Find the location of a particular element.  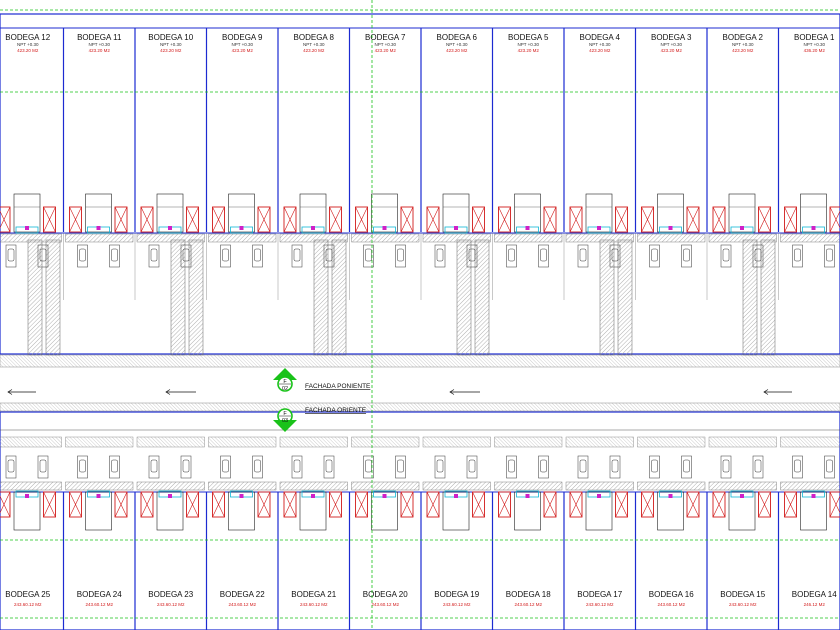

road-band-top is located at coordinates (420, 361).